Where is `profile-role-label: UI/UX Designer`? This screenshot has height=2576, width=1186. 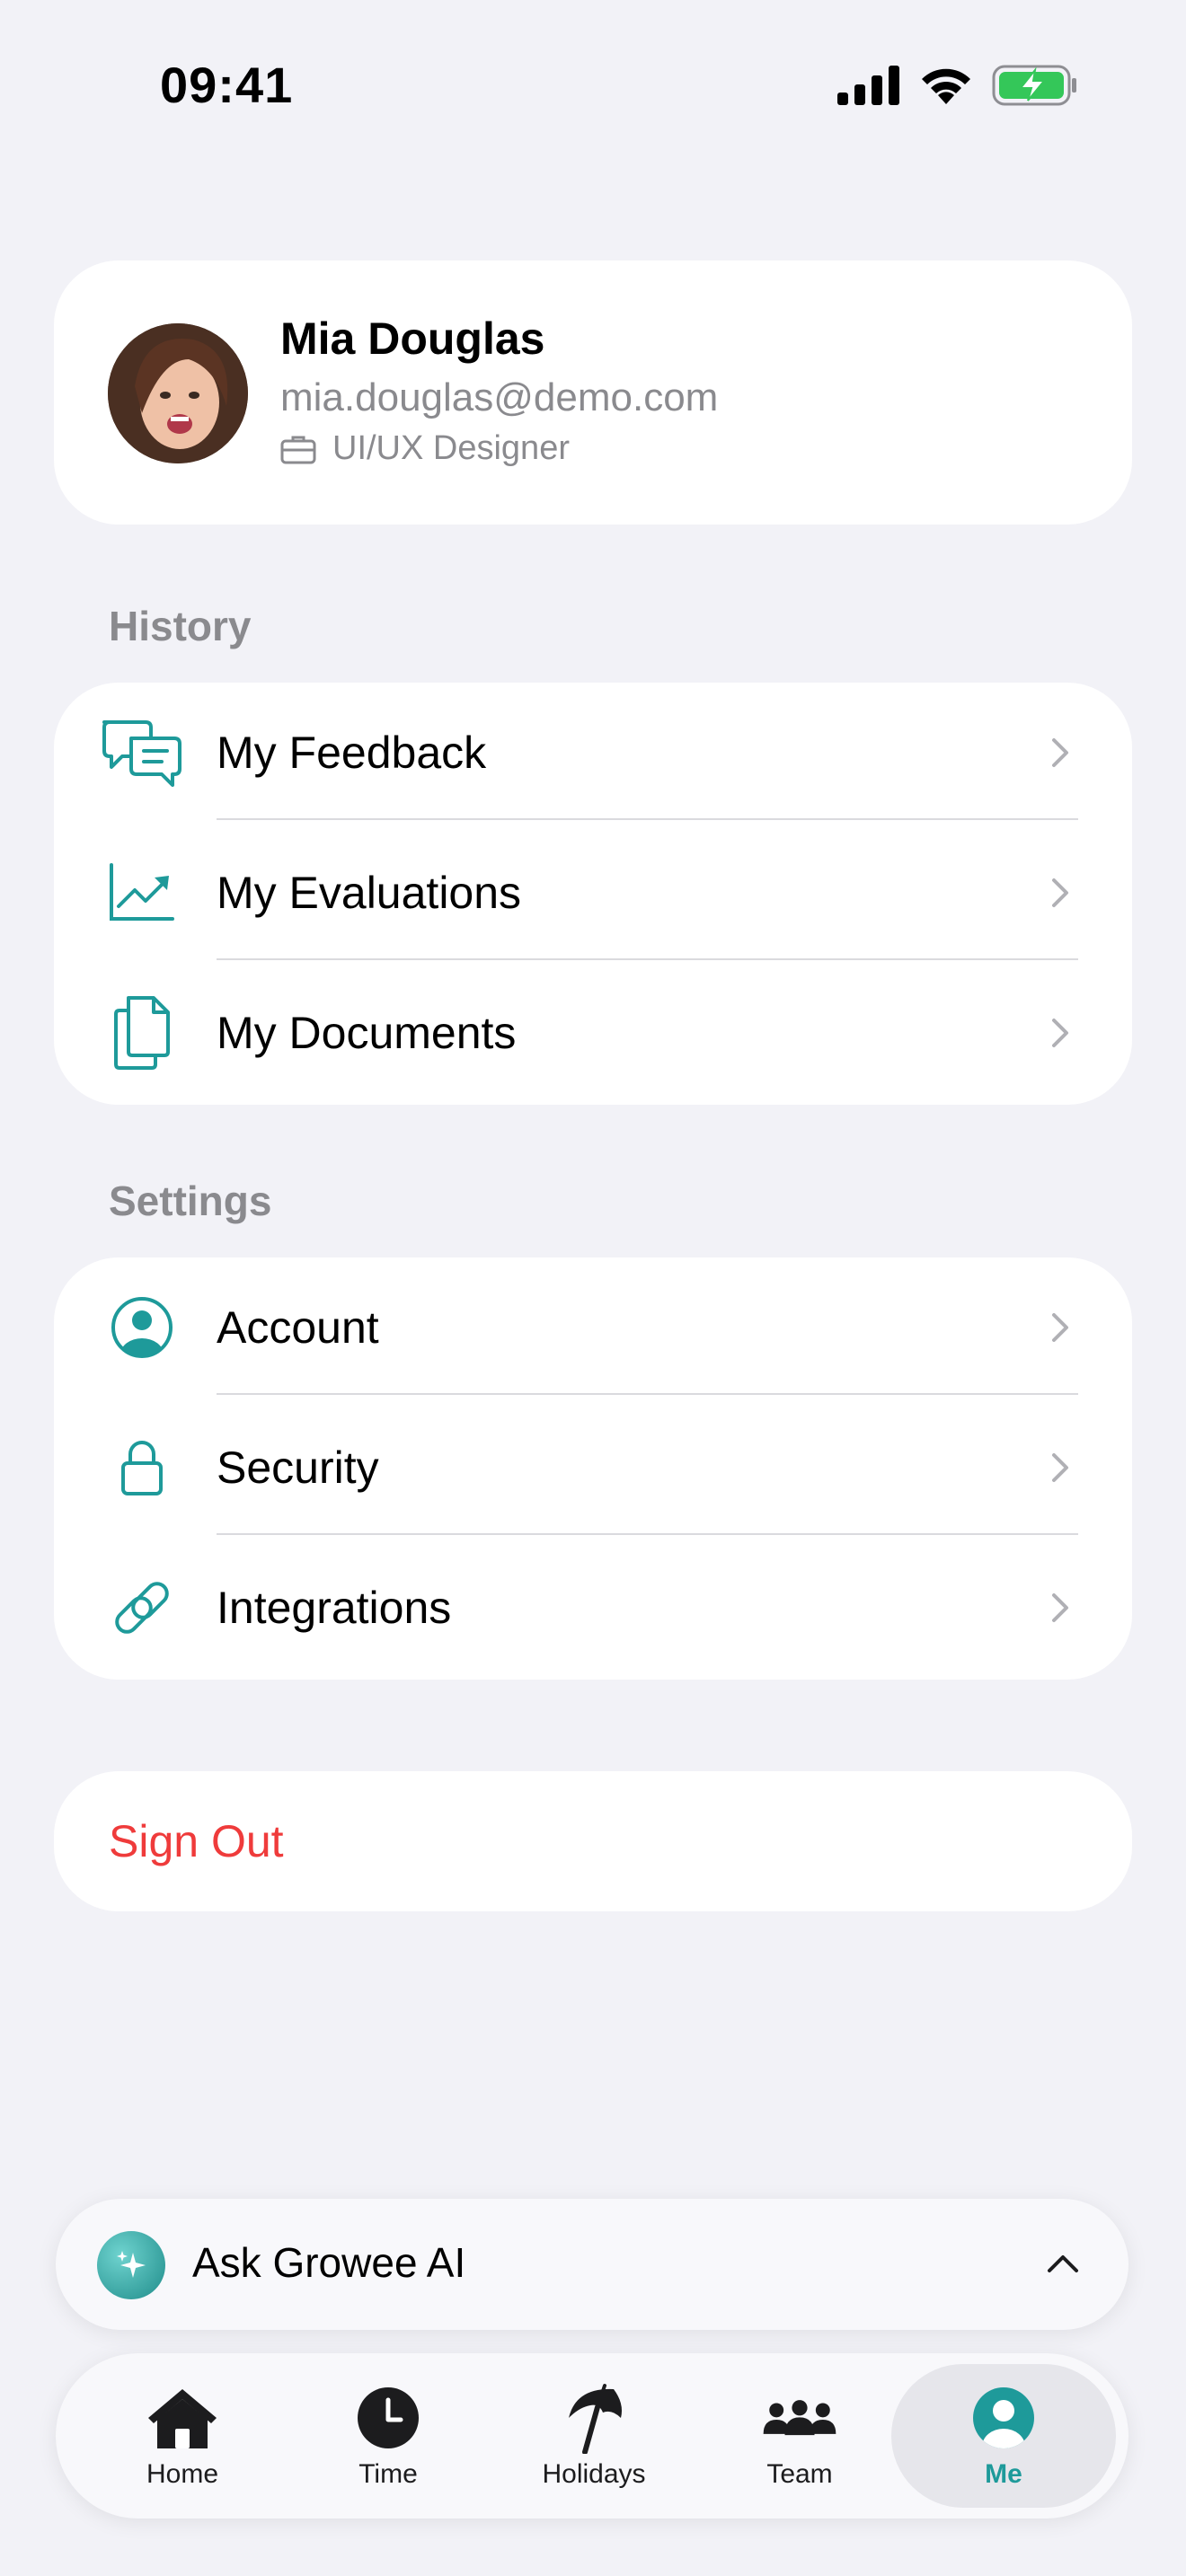 profile-role-label: UI/UX Designer is located at coordinates (451, 448).